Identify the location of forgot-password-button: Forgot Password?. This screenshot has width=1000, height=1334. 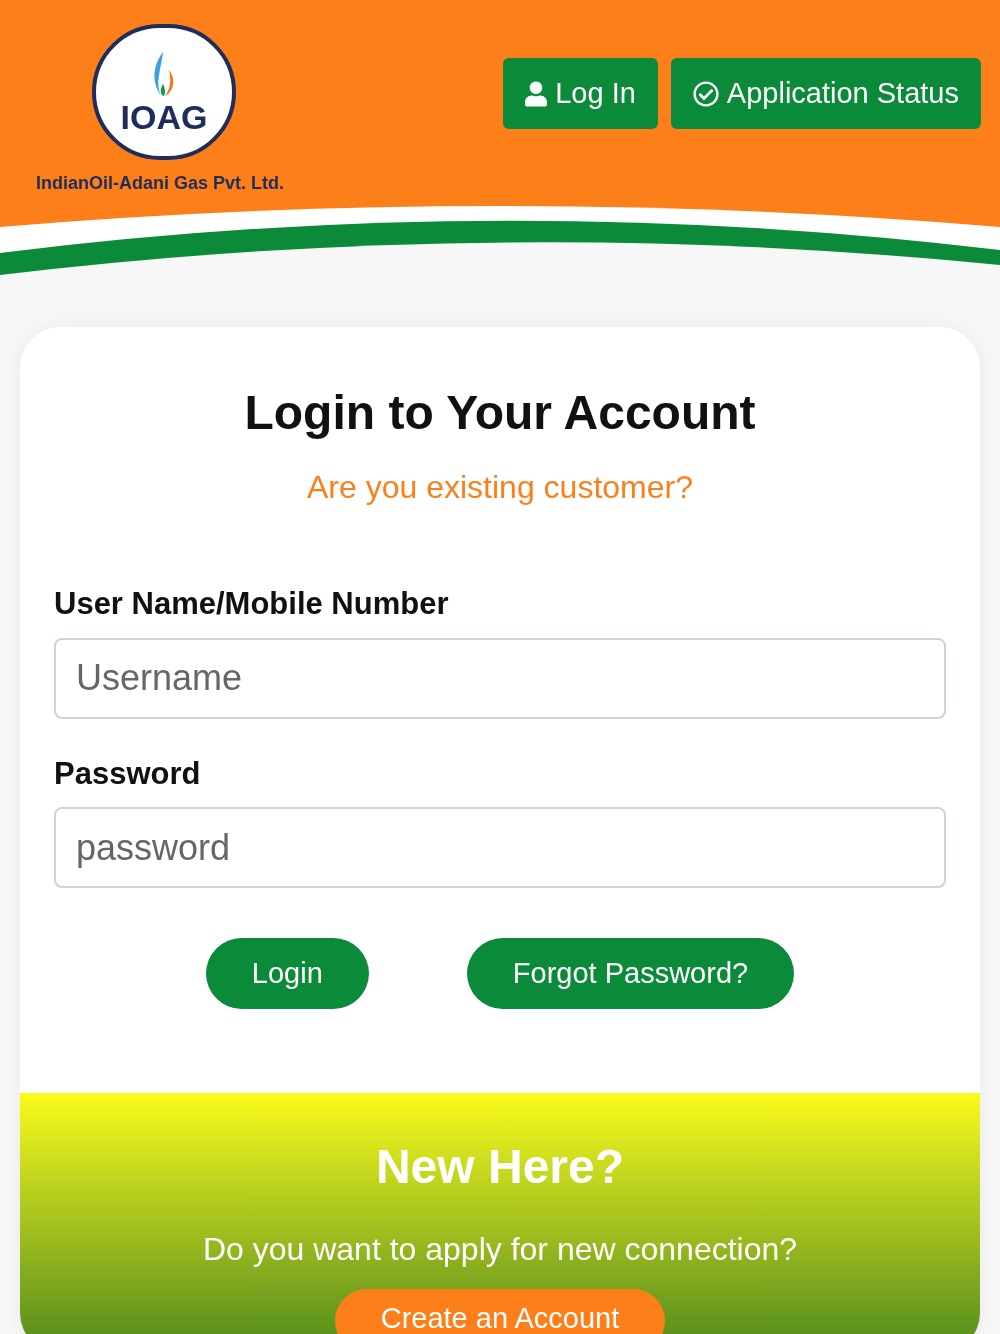
(630, 973).